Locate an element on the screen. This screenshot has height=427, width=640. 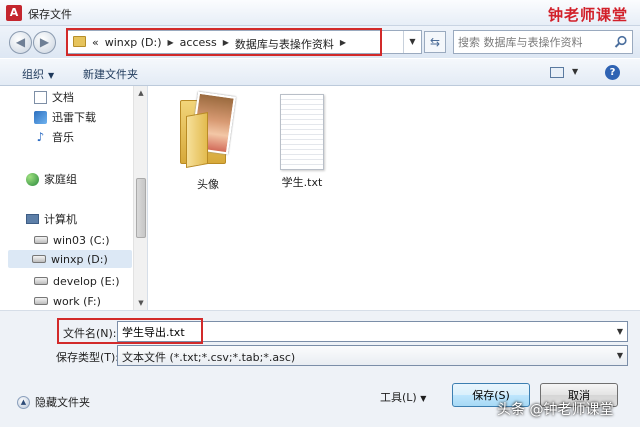
sidebar-scrollbar: ▲ ▼ is located at coordinates (140, 198).